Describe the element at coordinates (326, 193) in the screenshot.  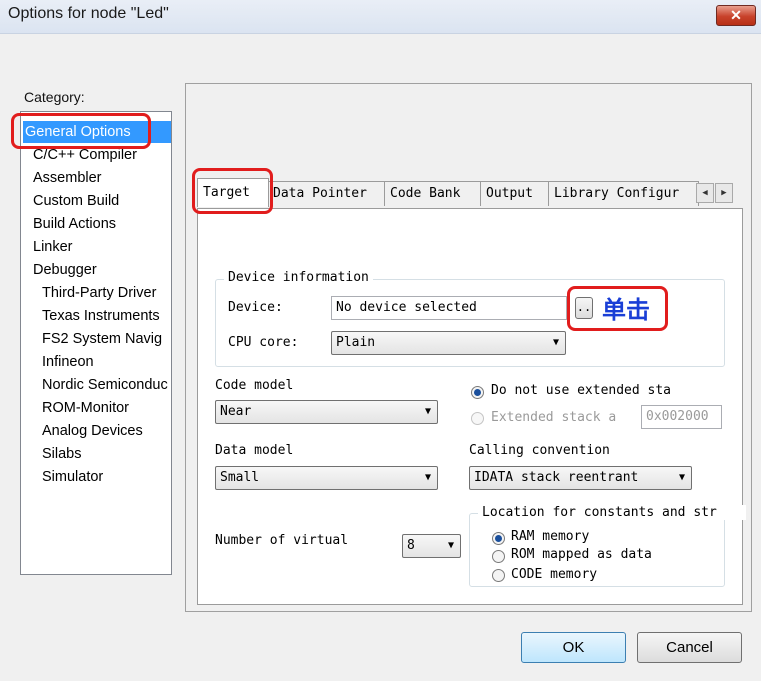
I see `tab-data-pointer: Data Pointer` at that location.